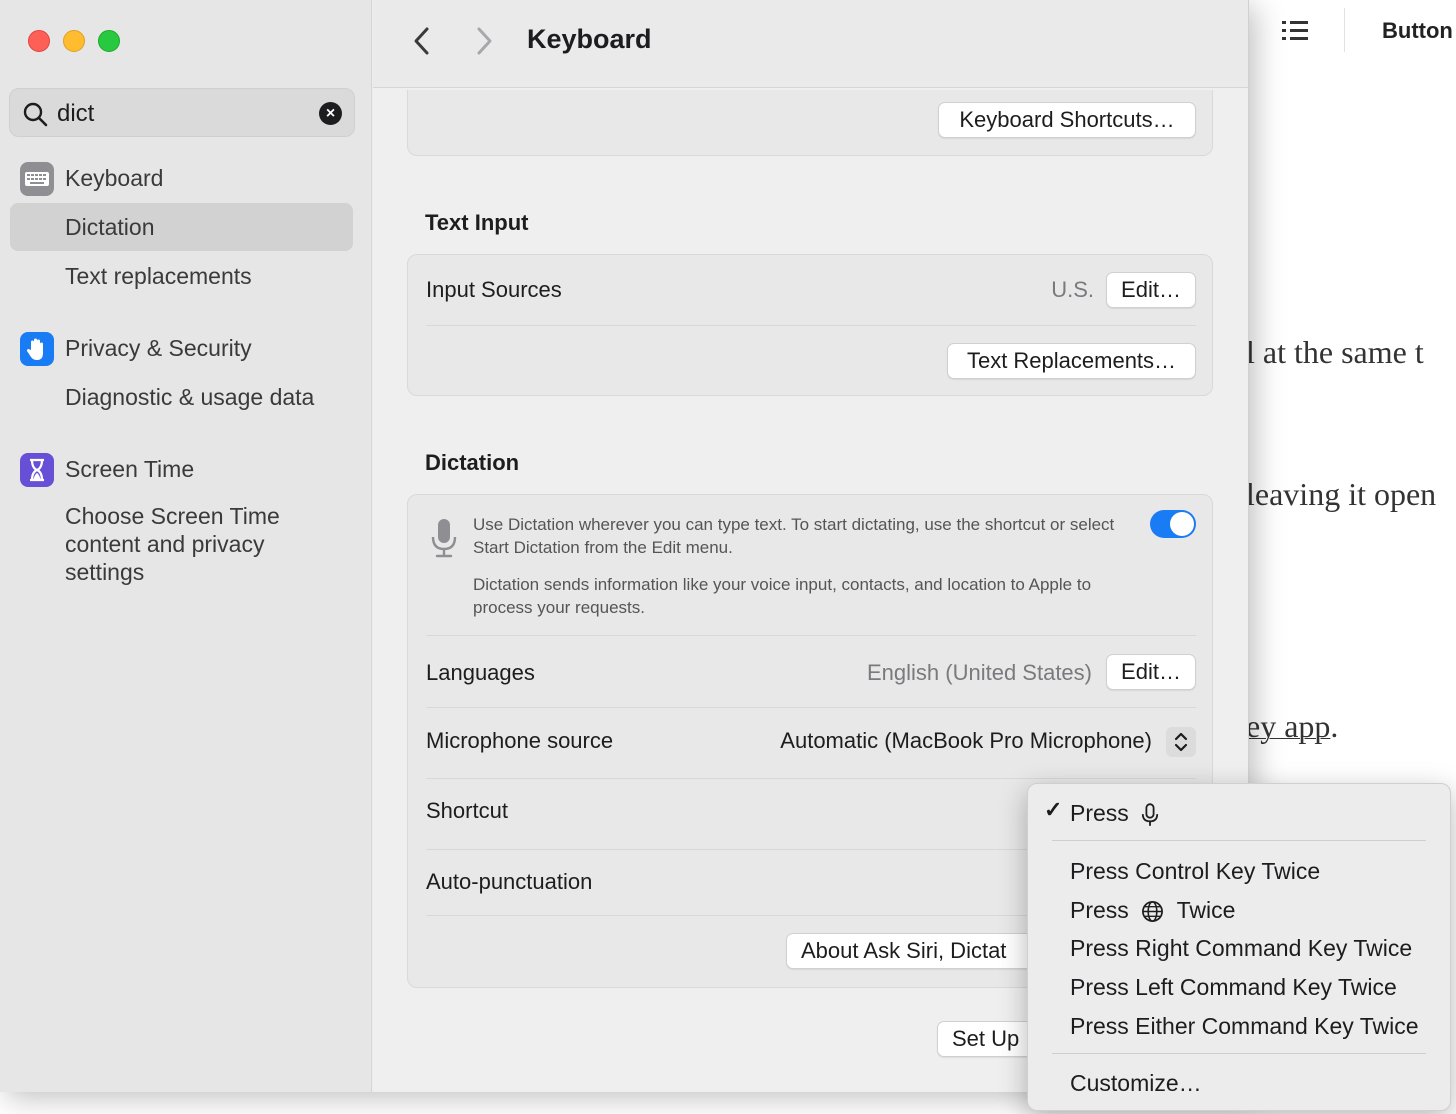 Image resolution: width=1456 pixels, height=1114 pixels. I want to click on forward-chevron-icon, so click(484, 41).